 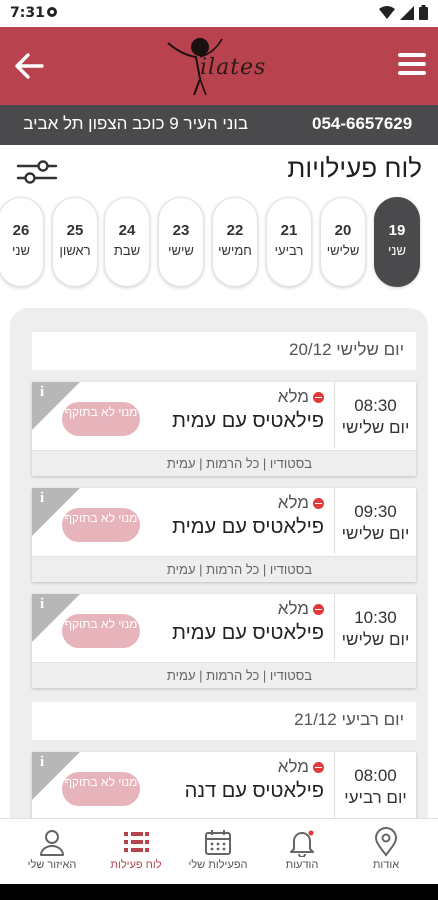 What do you see at coordinates (75, 230) in the screenshot?
I see `day-number: 25` at bounding box center [75, 230].